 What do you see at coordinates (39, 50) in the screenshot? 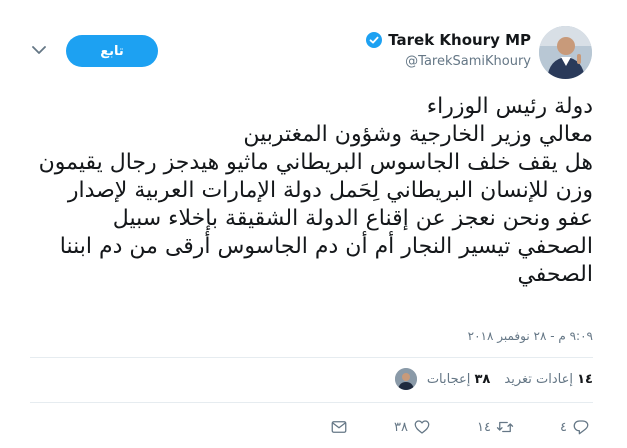
I see `chevron-down-icon` at bounding box center [39, 50].